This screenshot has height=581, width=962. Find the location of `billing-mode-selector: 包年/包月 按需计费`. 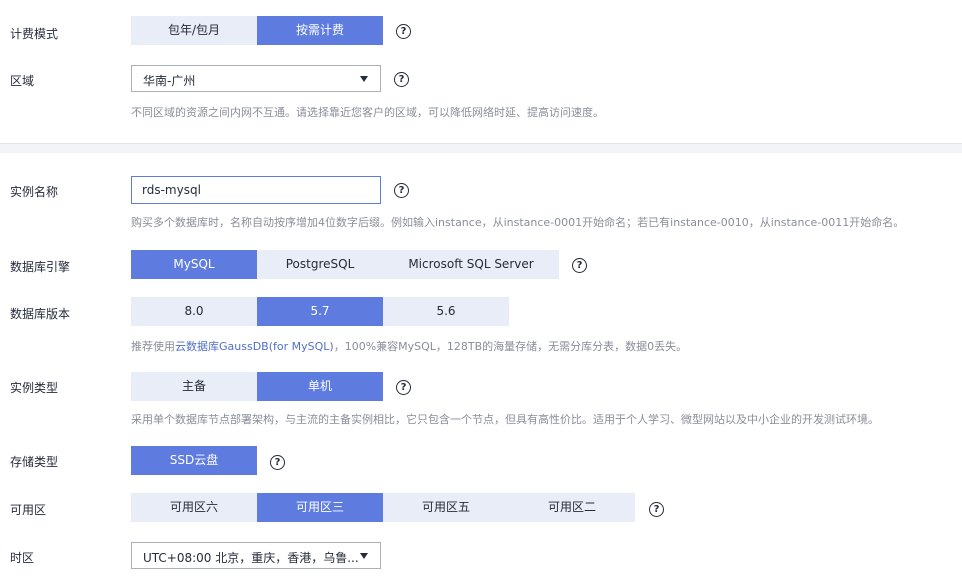

billing-mode-selector: 包年/包月 按需计费 is located at coordinates (257, 30).